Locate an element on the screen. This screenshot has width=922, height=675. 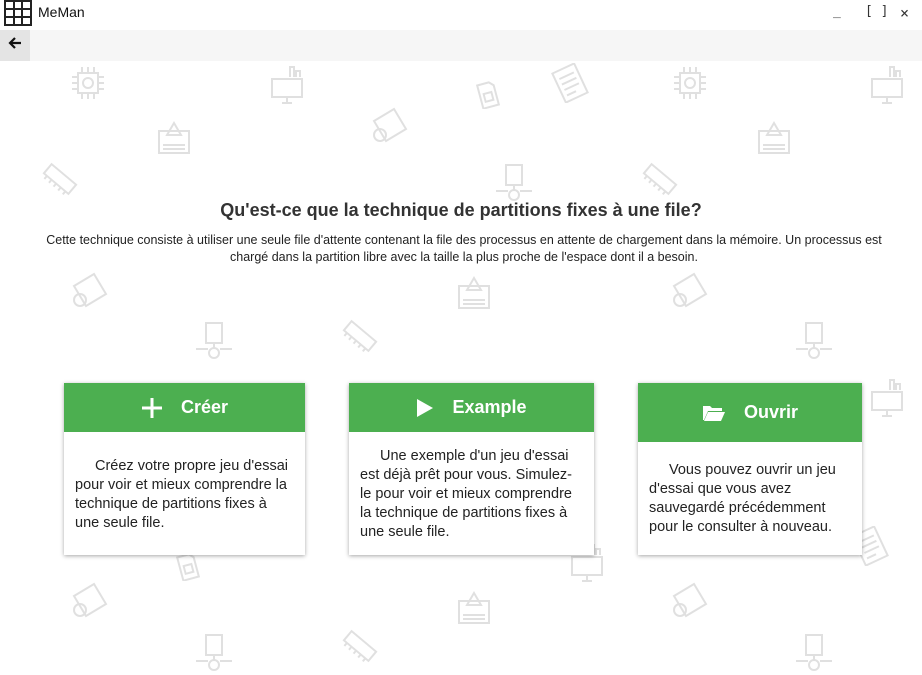
example-button: Example is located at coordinates (471, 407).